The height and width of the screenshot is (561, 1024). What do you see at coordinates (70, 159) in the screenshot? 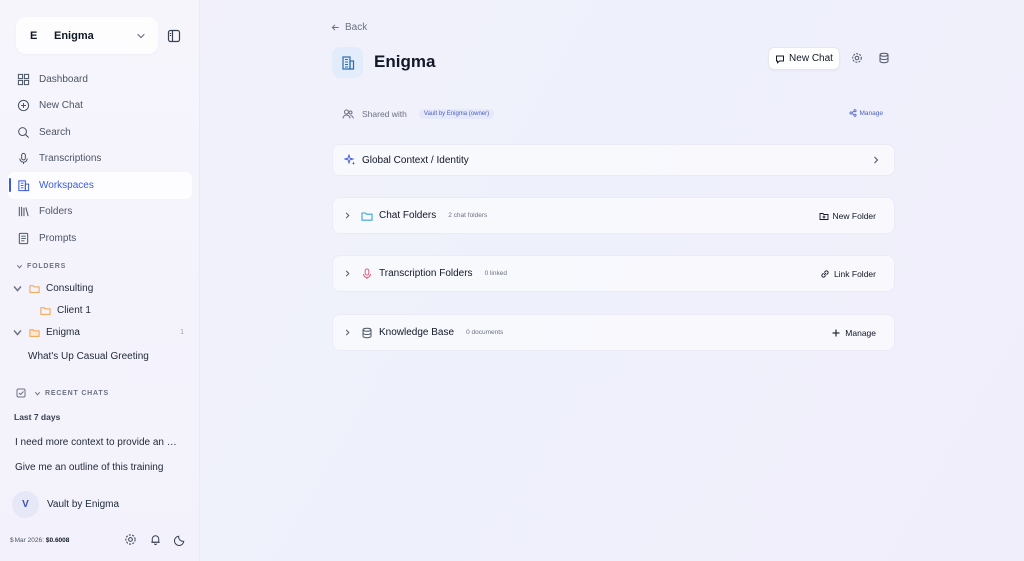
I see `sidebar-item-label: Transcriptions` at bounding box center [70, 159].